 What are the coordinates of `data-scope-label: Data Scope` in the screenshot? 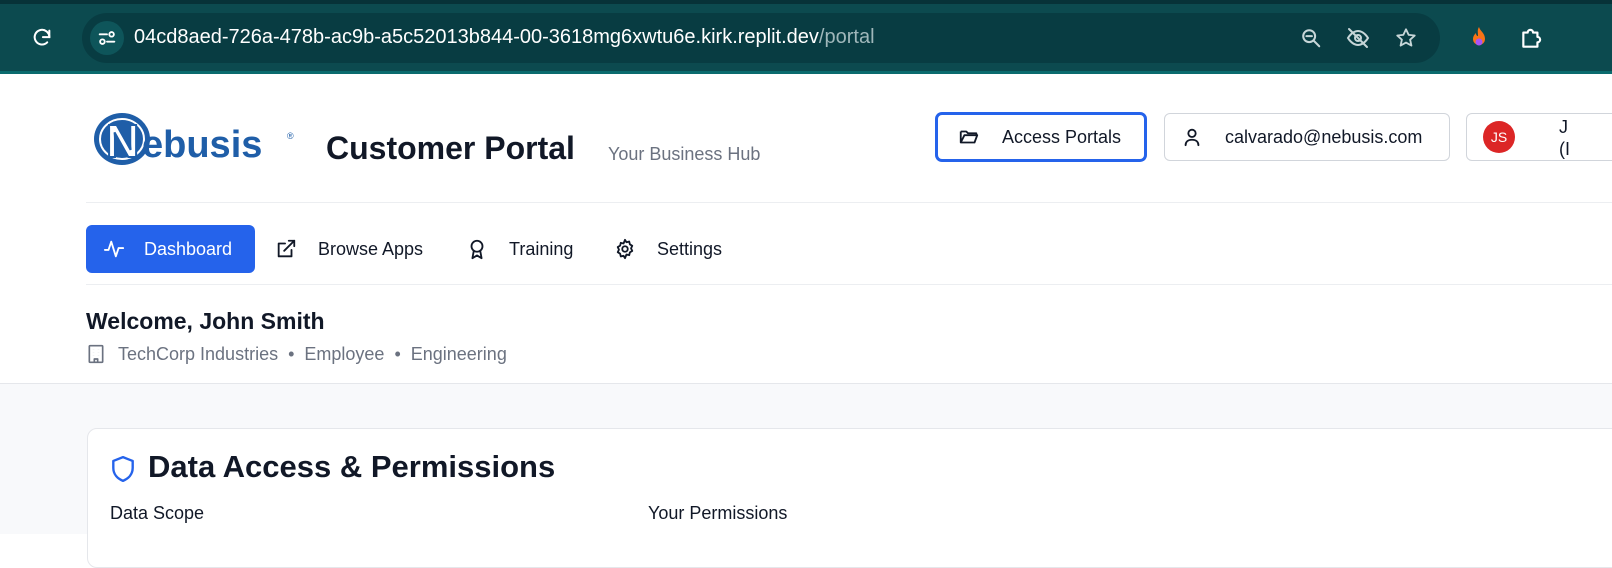 It's located at (157, 513).